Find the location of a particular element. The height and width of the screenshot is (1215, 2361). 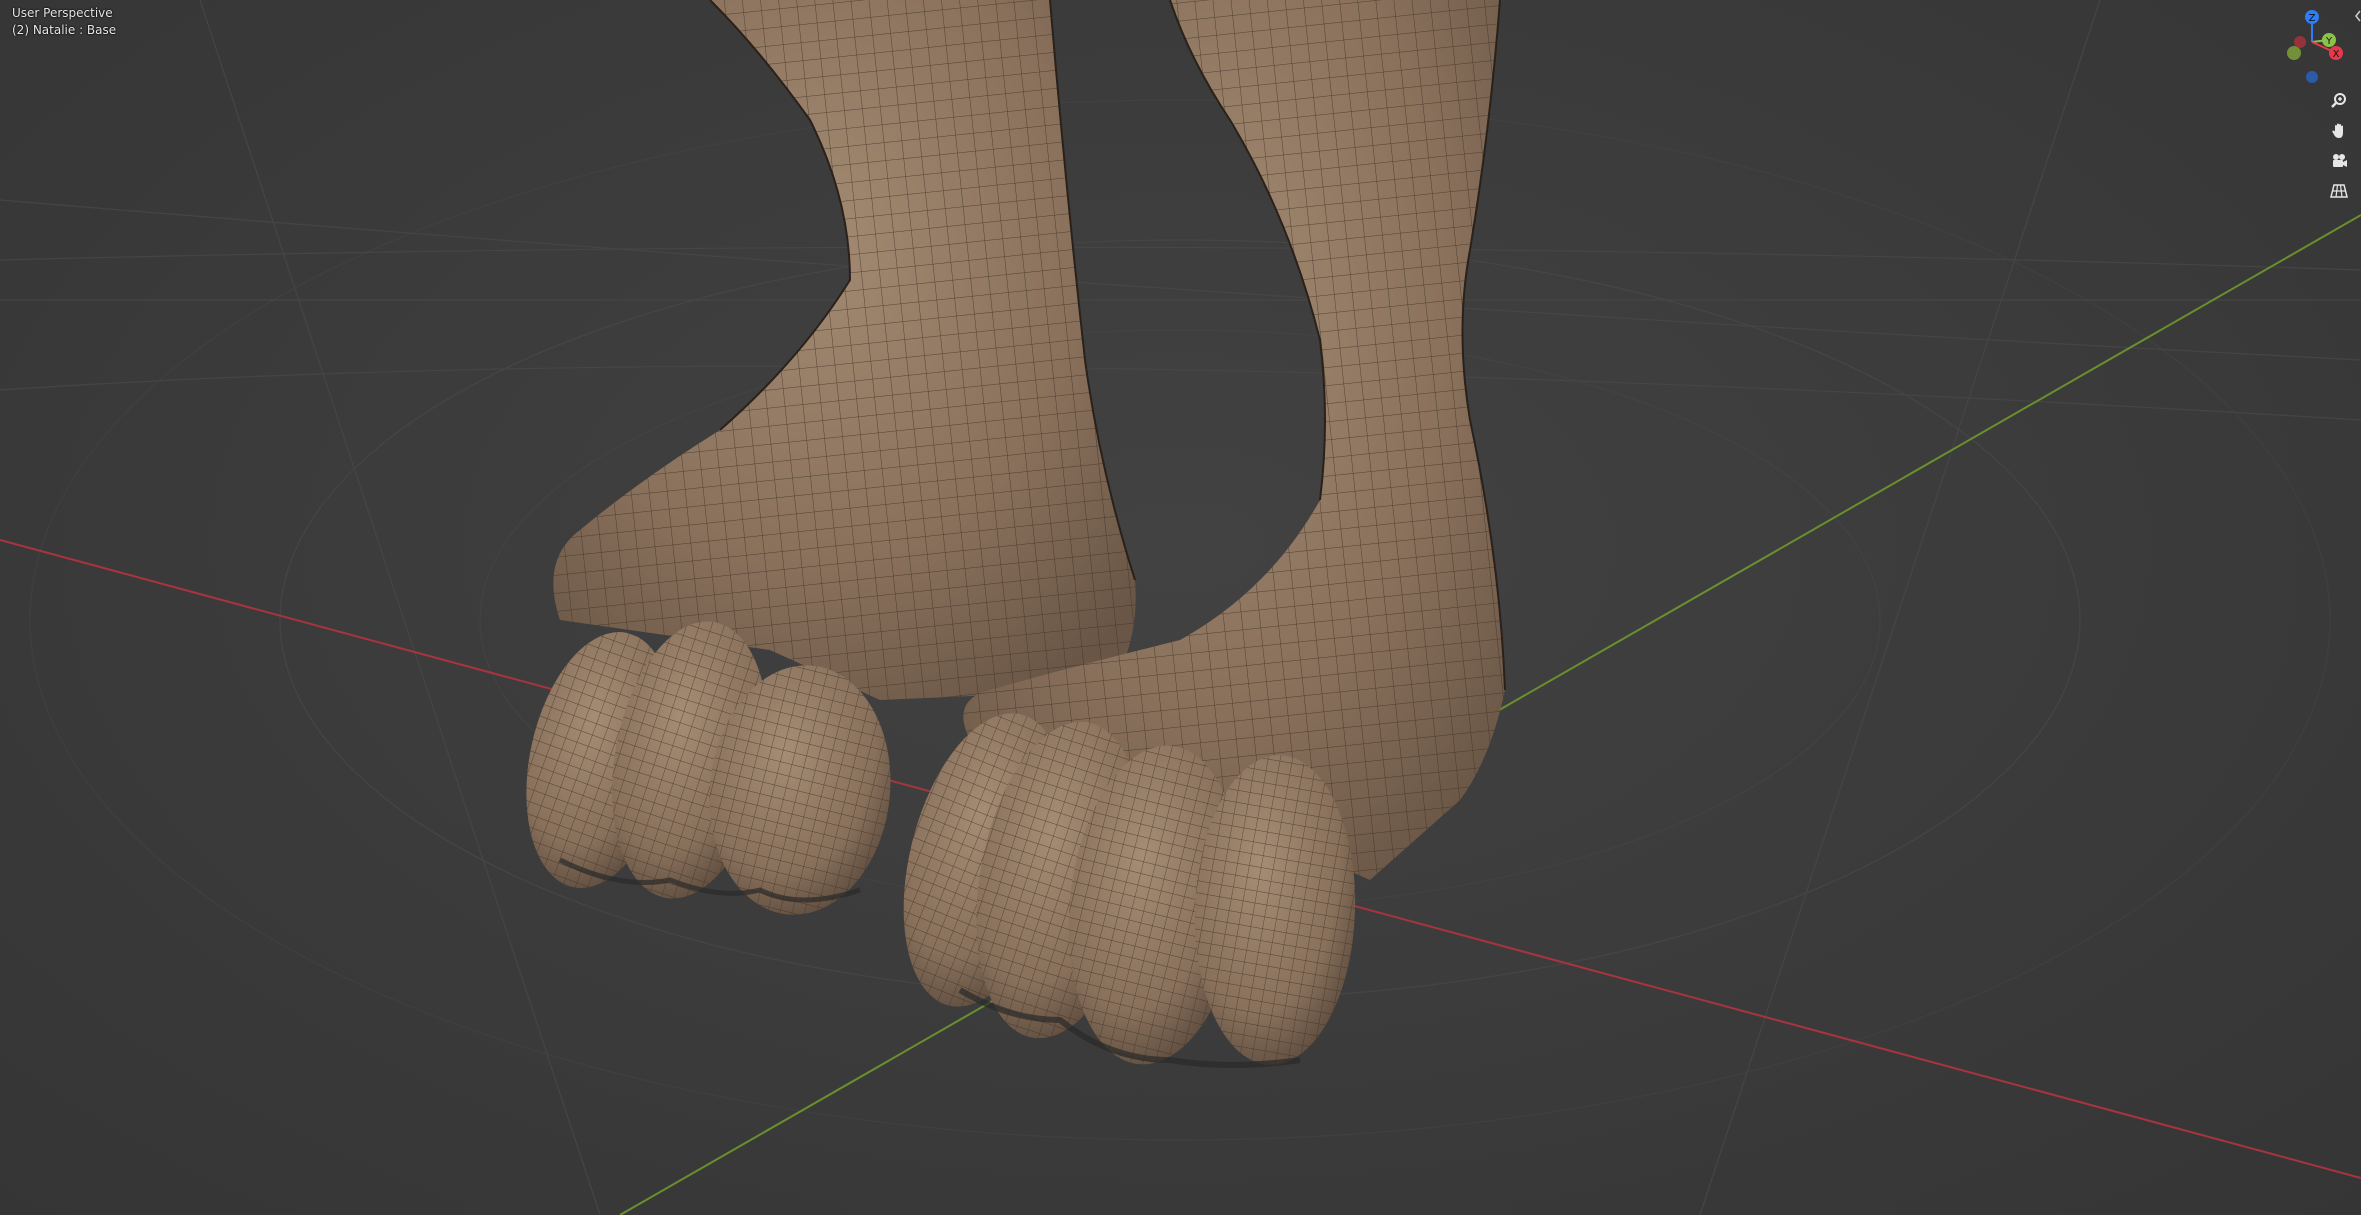

camera-view-button is located at coordinates (2339, 161).